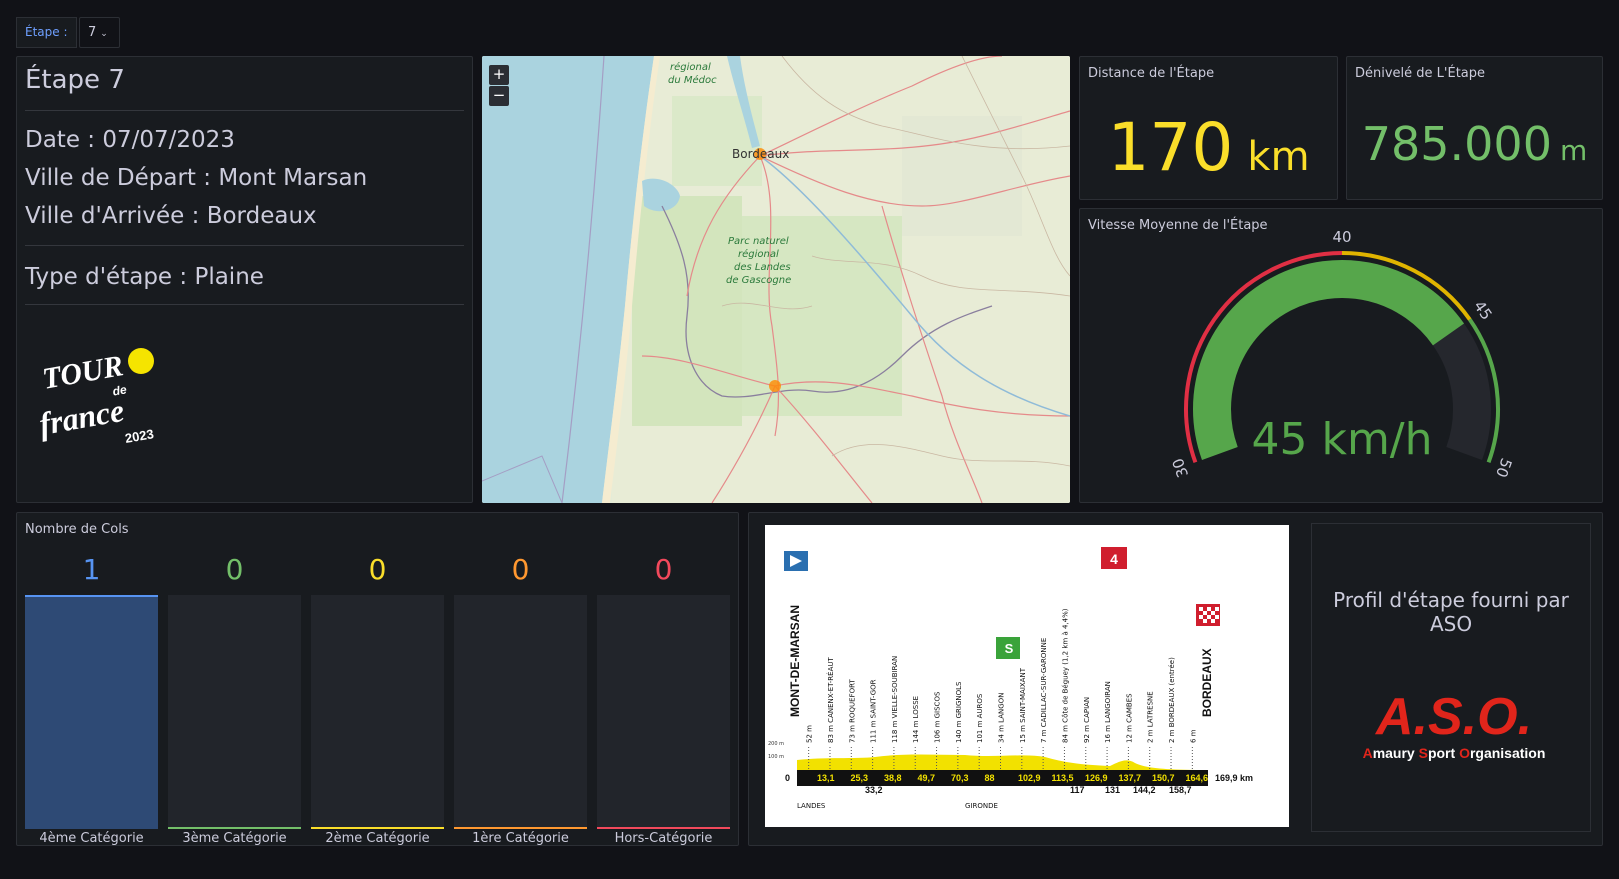  I want to click on profile-km-marker: 164,6, so click(1197, 778).